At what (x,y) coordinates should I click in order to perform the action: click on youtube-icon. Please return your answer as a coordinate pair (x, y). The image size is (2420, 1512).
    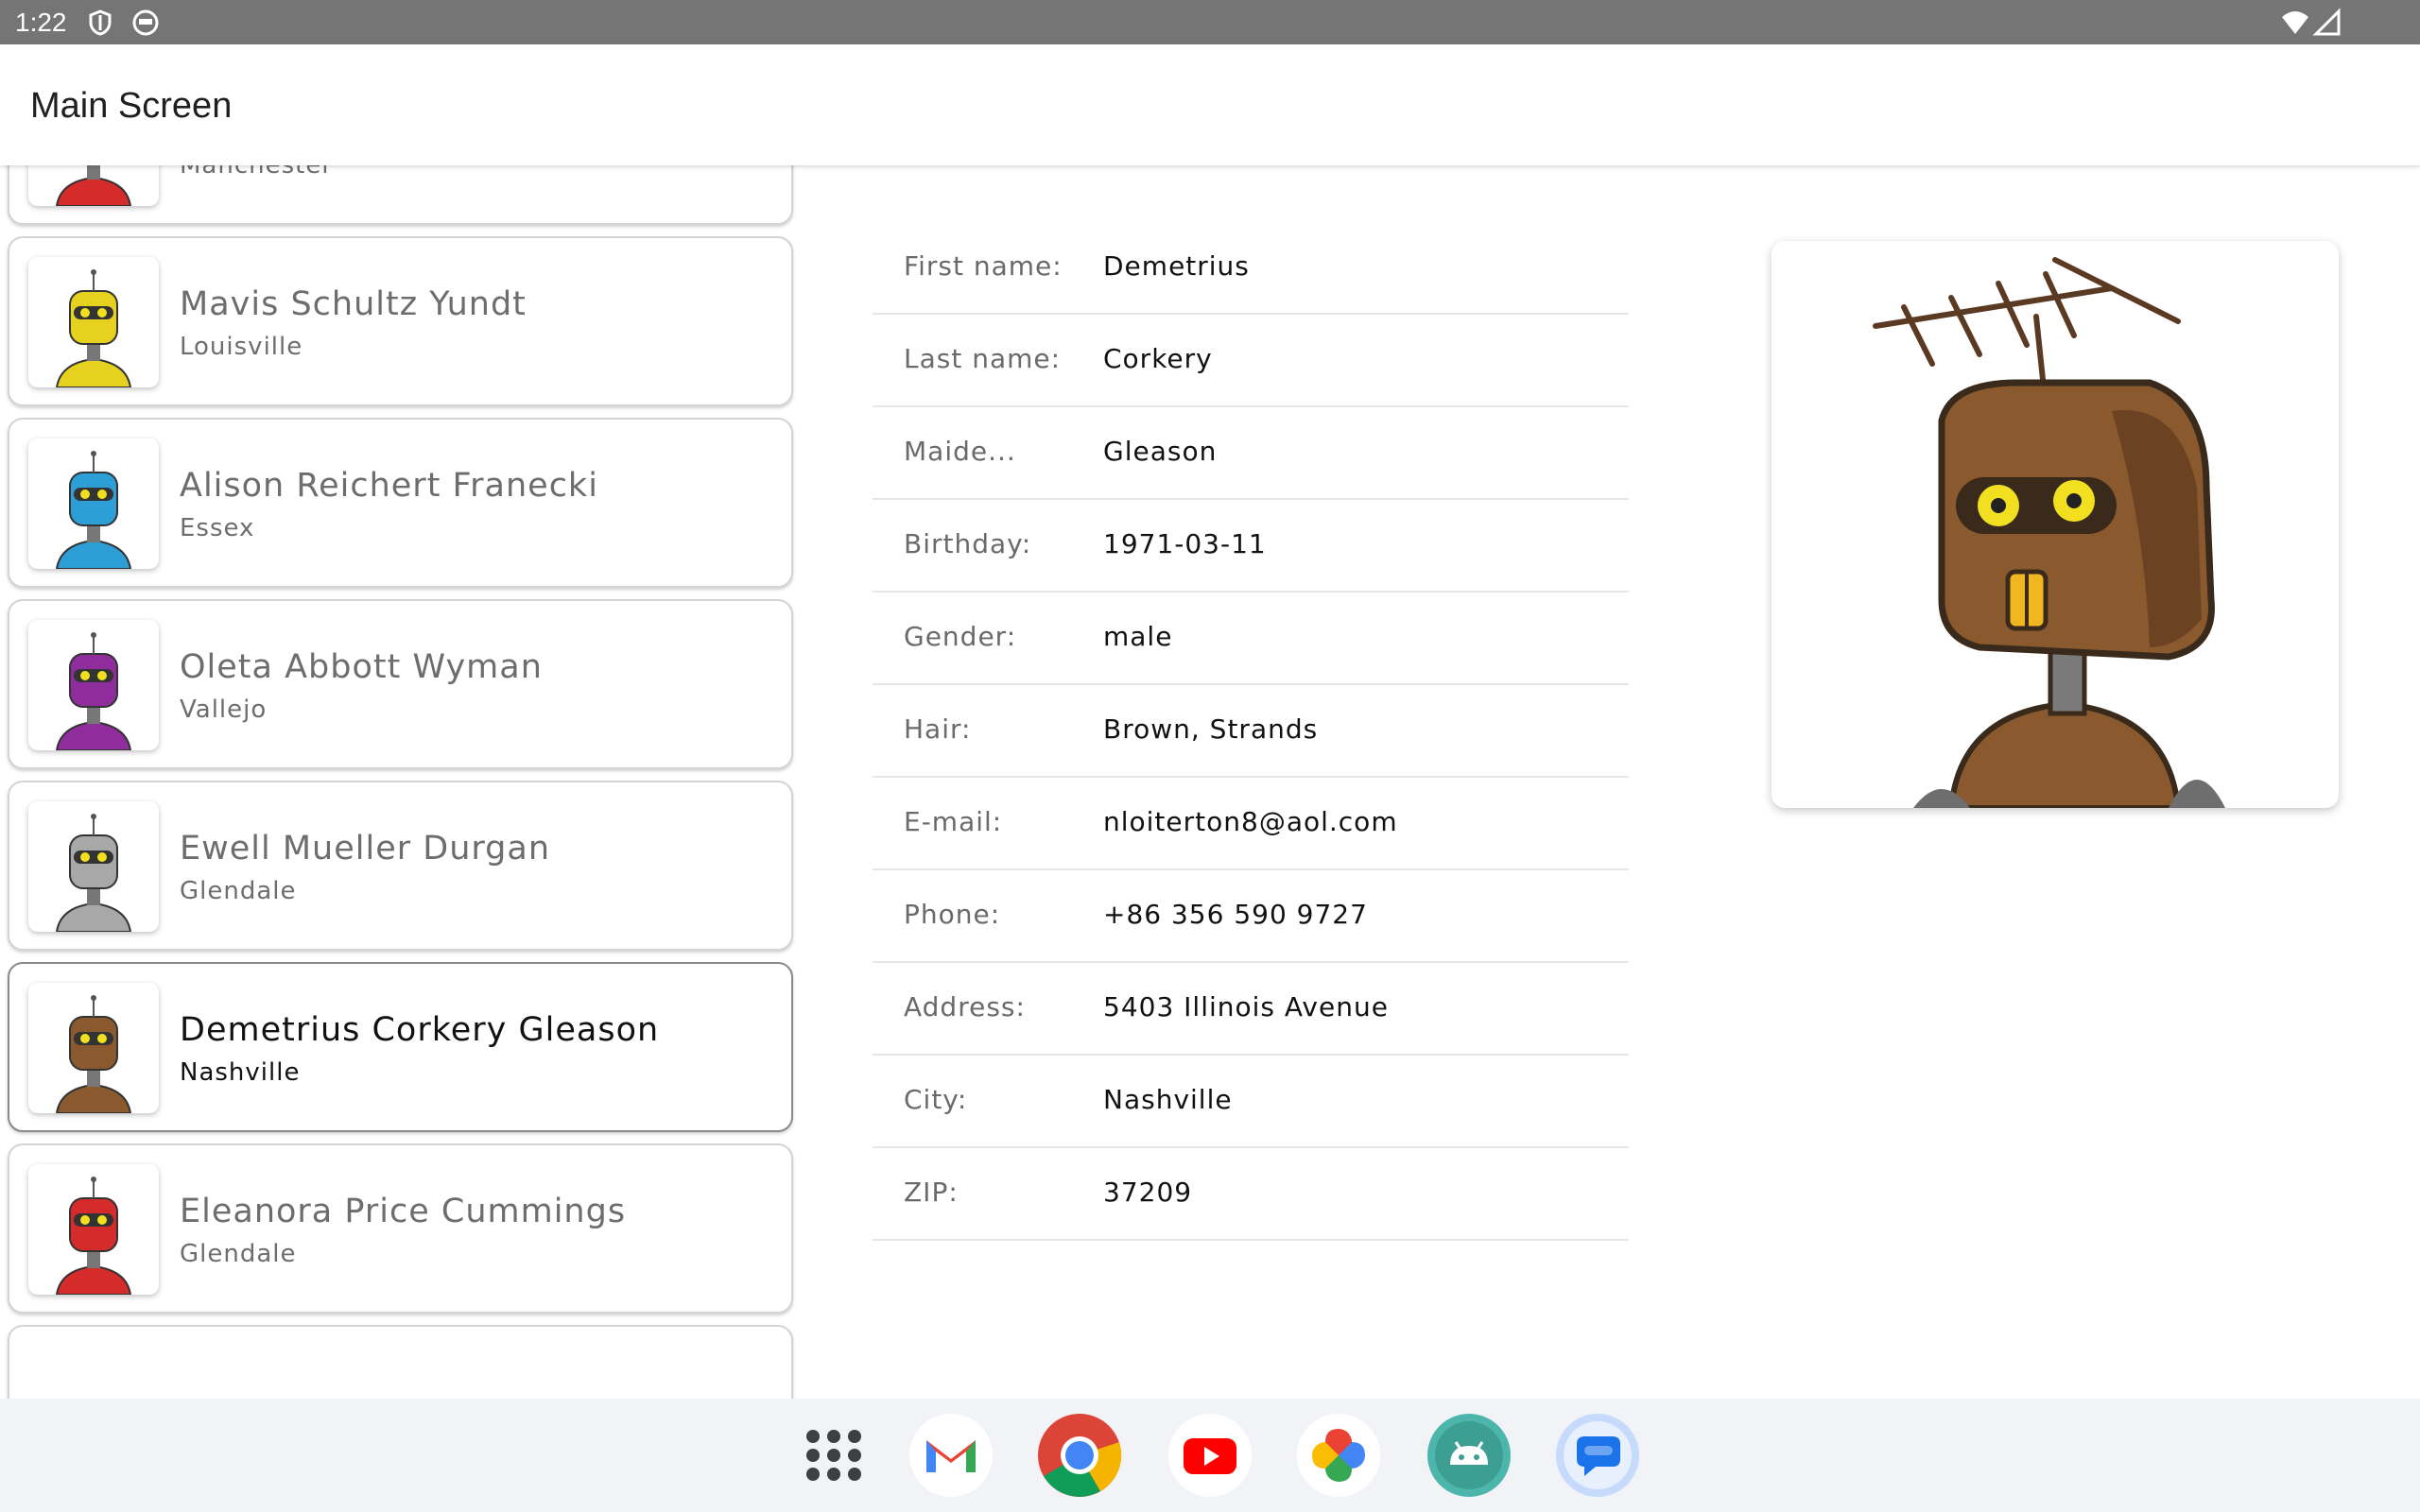
    Looking at the image, I should click on (1210, 1455).